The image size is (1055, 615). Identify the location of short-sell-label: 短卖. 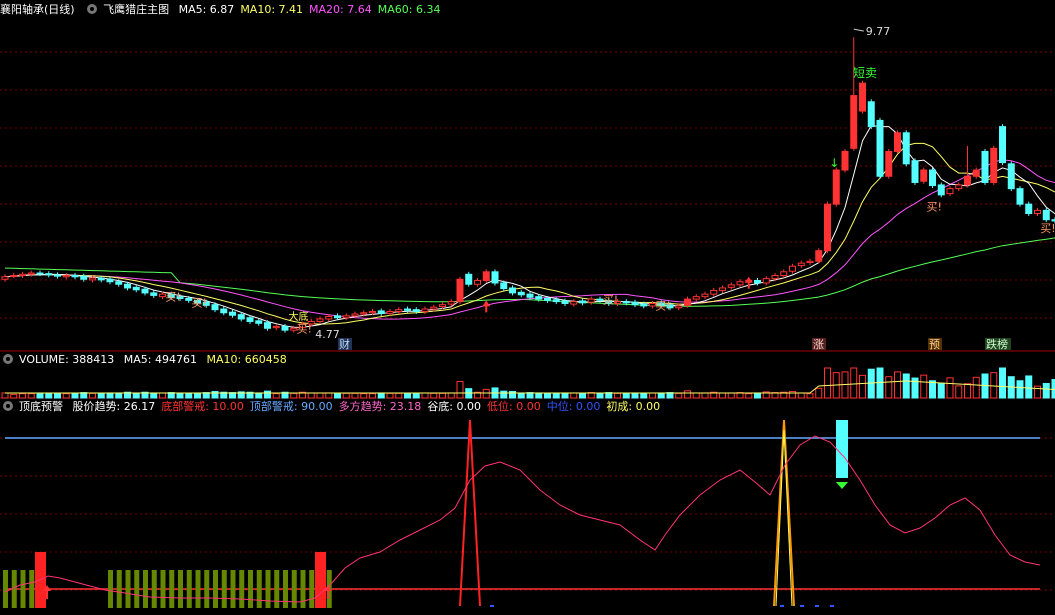
(865, 73).